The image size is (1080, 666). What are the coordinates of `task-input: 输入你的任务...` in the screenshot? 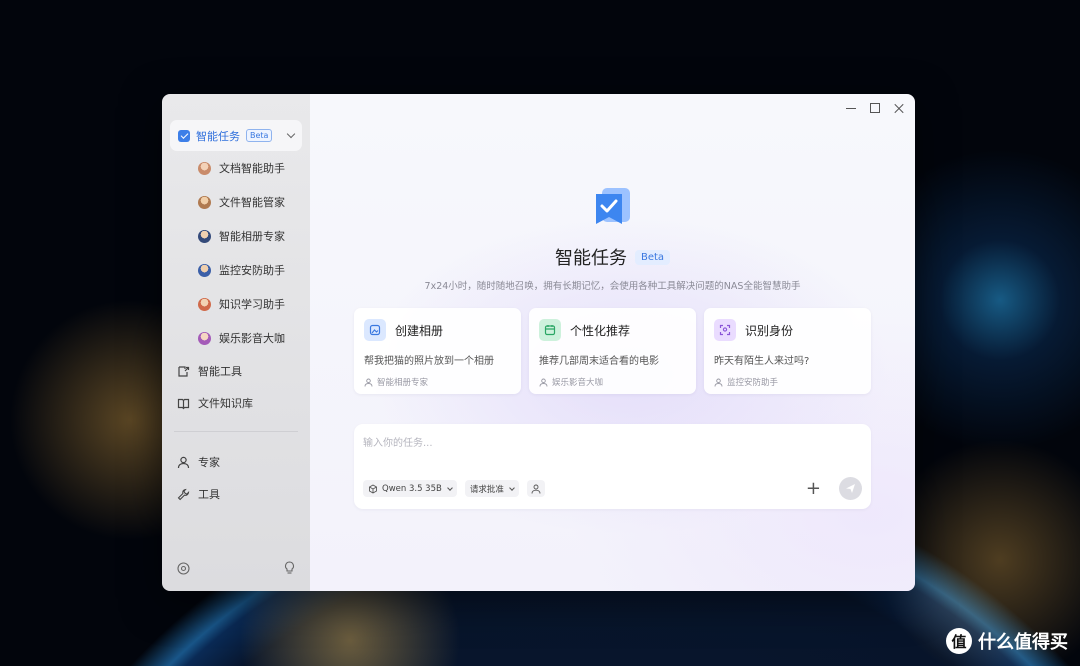 It's located at (612, 441).